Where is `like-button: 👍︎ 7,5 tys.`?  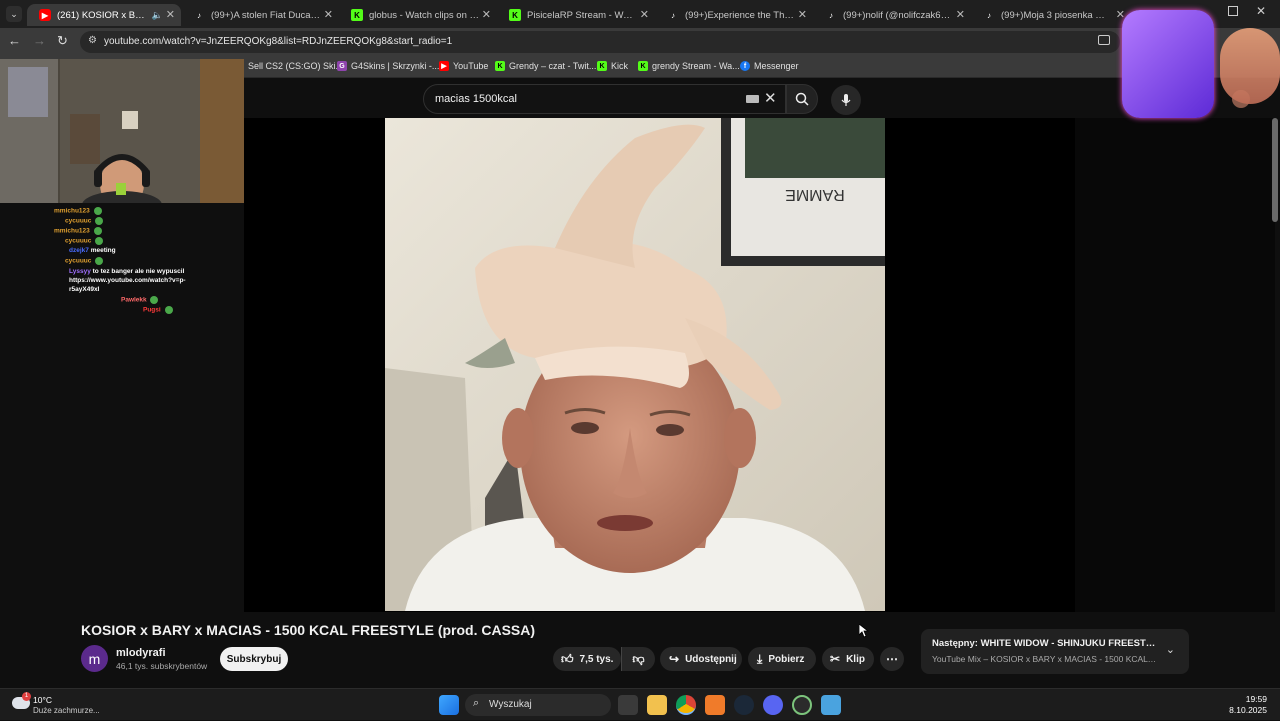 like-button: 👍︎ 7,5 tys. is located at coordinates (587, 659).